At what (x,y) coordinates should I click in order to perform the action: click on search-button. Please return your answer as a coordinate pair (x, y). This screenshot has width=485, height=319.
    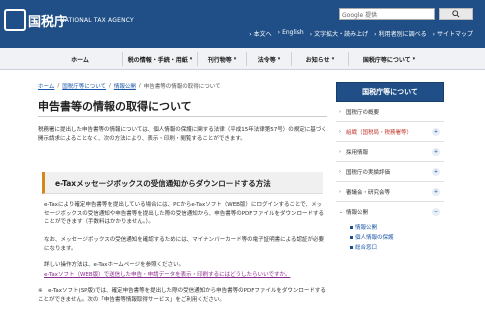
    Looking at the image, I should click on (456, 14).